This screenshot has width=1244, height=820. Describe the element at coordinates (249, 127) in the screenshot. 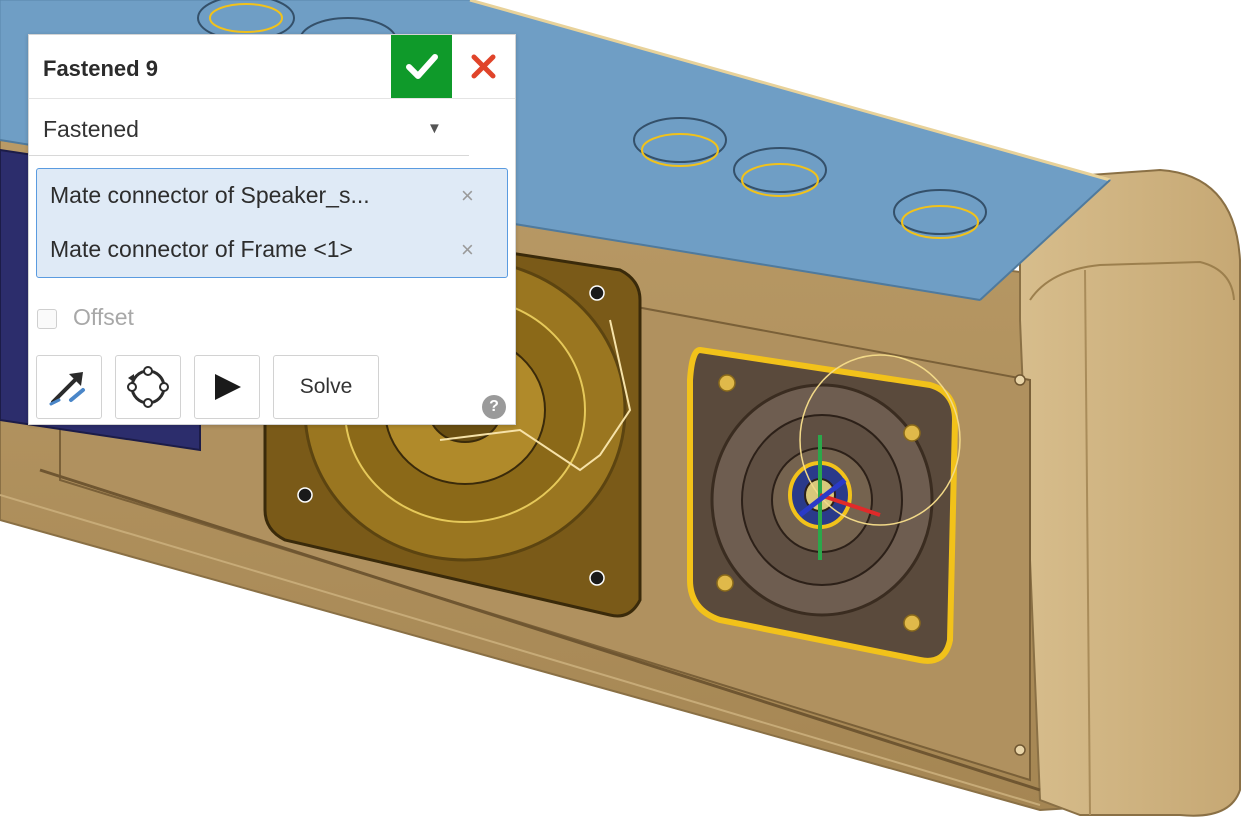

I see `mate-type-select: Fastened ▼` at that location.